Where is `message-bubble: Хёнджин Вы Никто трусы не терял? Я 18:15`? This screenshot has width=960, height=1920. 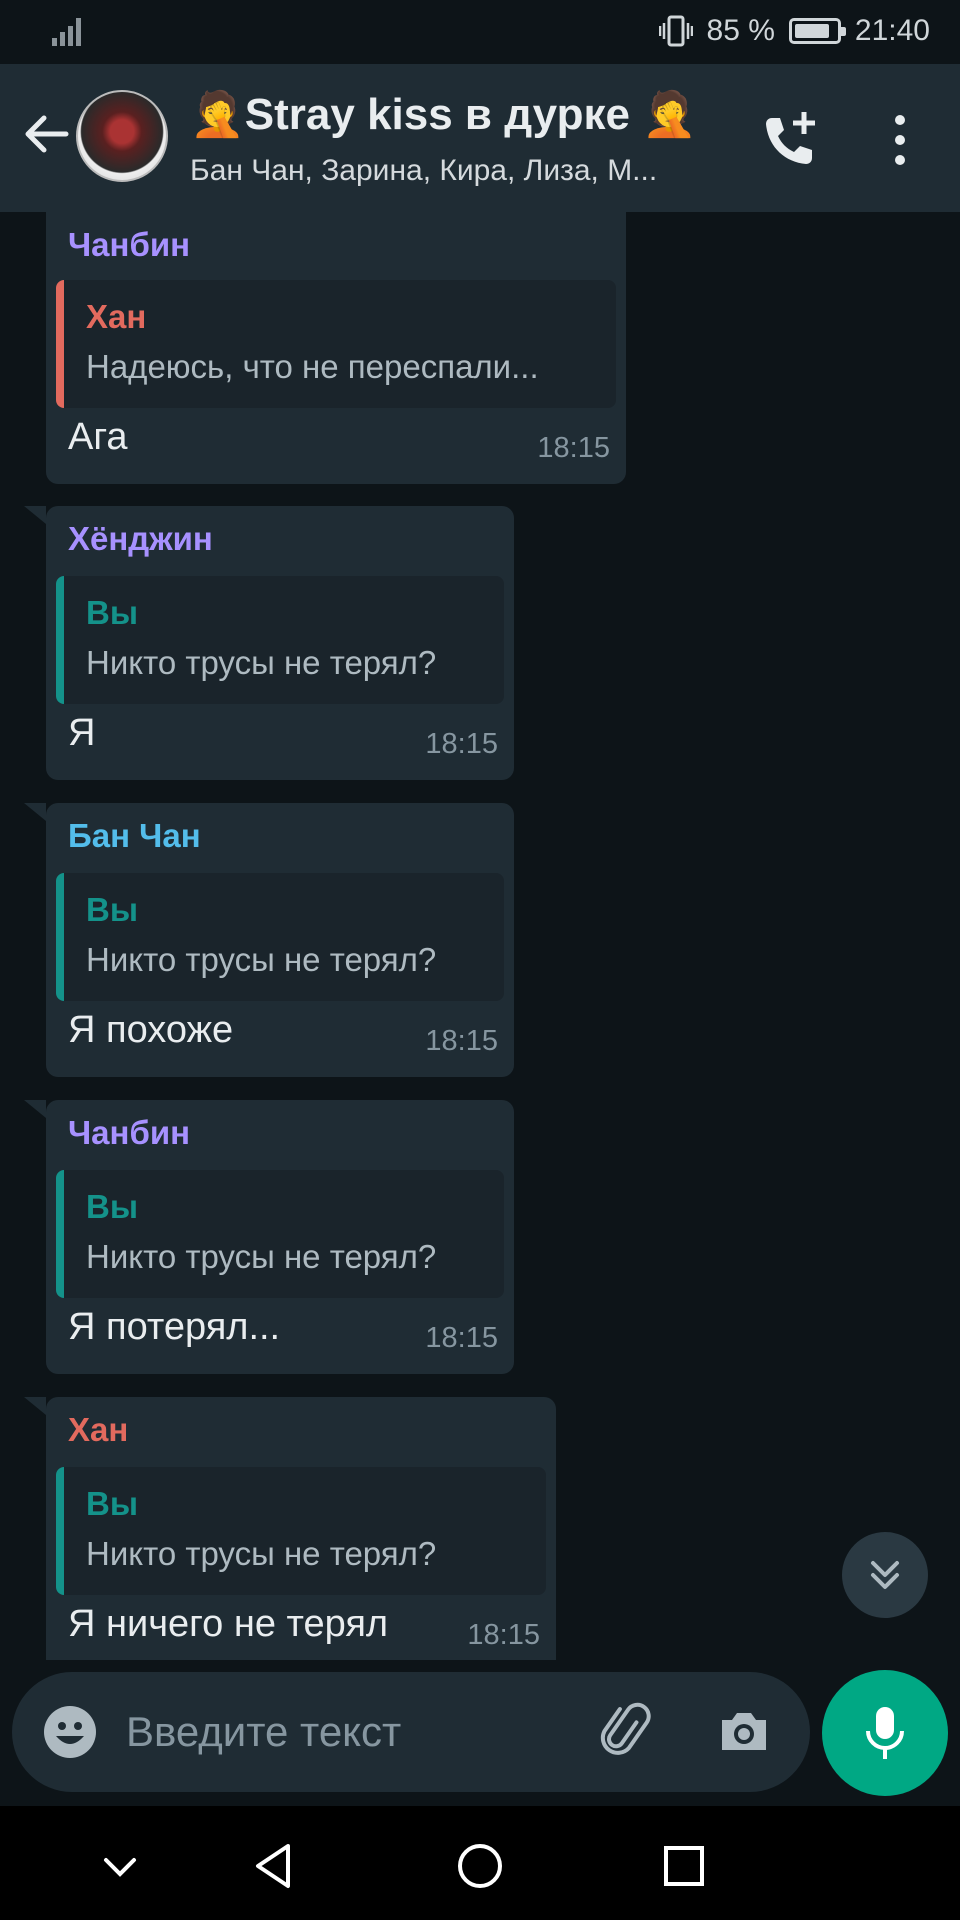
message-bubble: Хёнджин Вы Никто трусы не терял? Я 18:15 is located at coordinates (269, 643).